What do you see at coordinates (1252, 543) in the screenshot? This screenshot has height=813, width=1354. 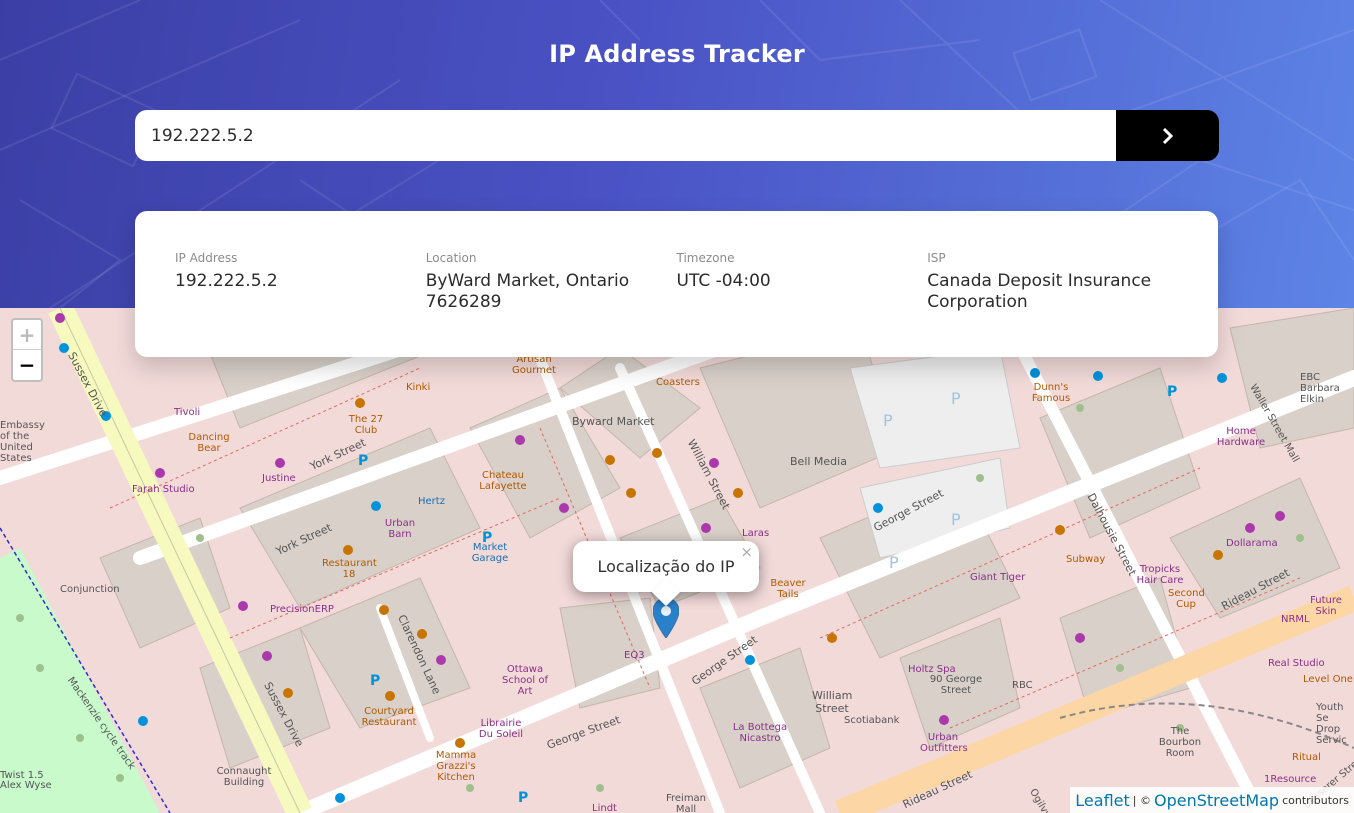 I see `map-label-dollarama: Dollarama` at bounding box center [1252, 543].